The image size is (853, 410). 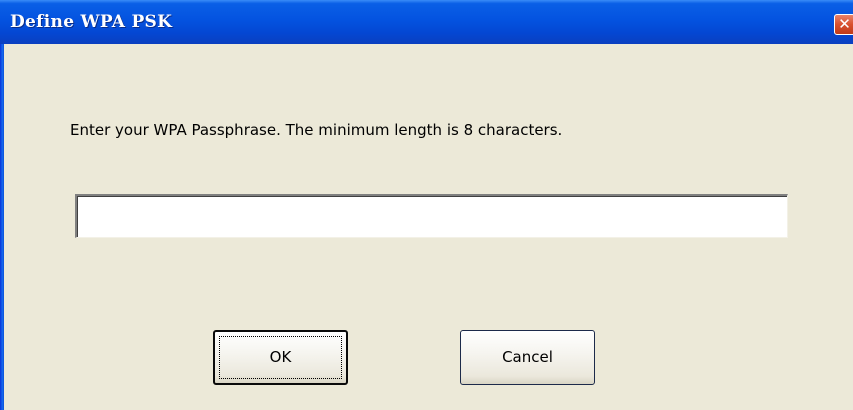 I want to click on ok-button-label: OK, so click(x=280, y=357).